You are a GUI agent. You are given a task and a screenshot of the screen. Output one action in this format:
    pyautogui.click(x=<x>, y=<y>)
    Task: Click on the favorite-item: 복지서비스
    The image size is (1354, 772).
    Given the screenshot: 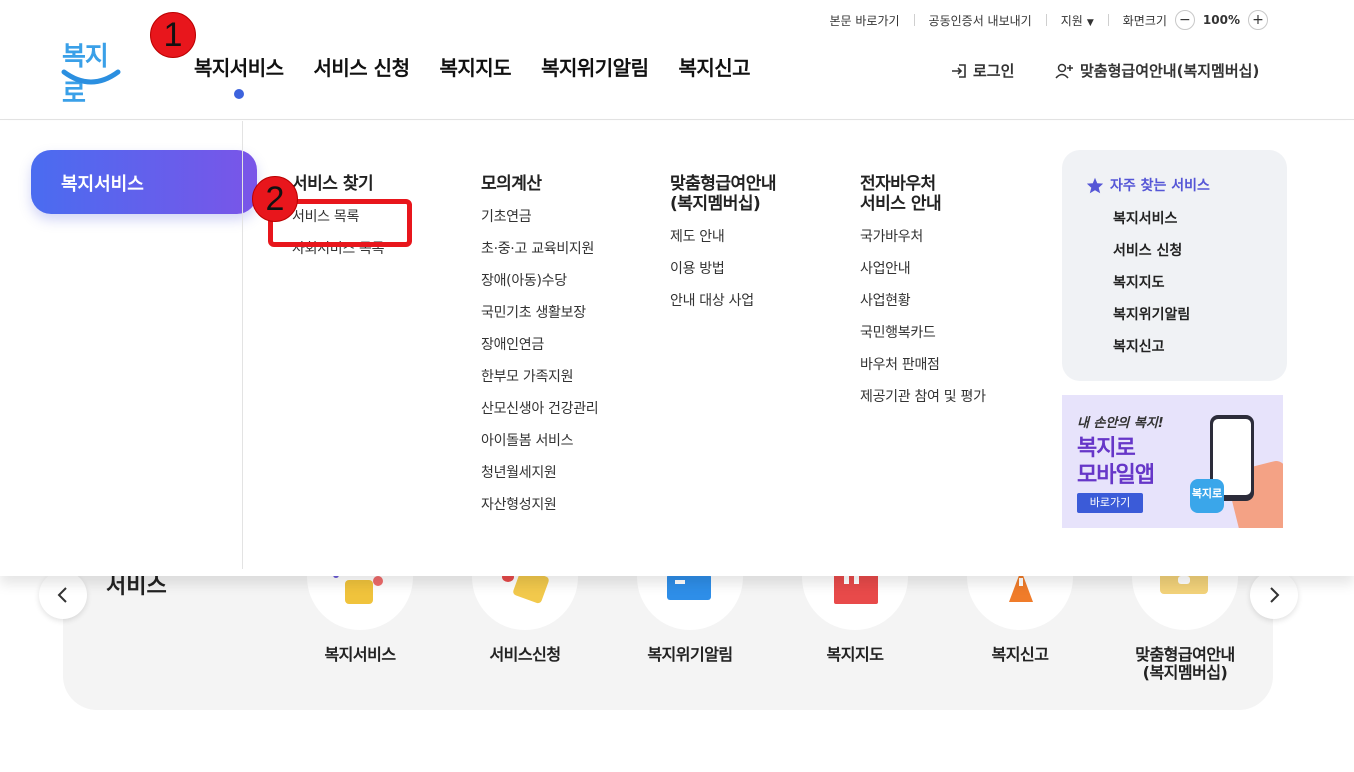 What is the action you would take?
    pyautogui.click(x=1151, y=226)
    